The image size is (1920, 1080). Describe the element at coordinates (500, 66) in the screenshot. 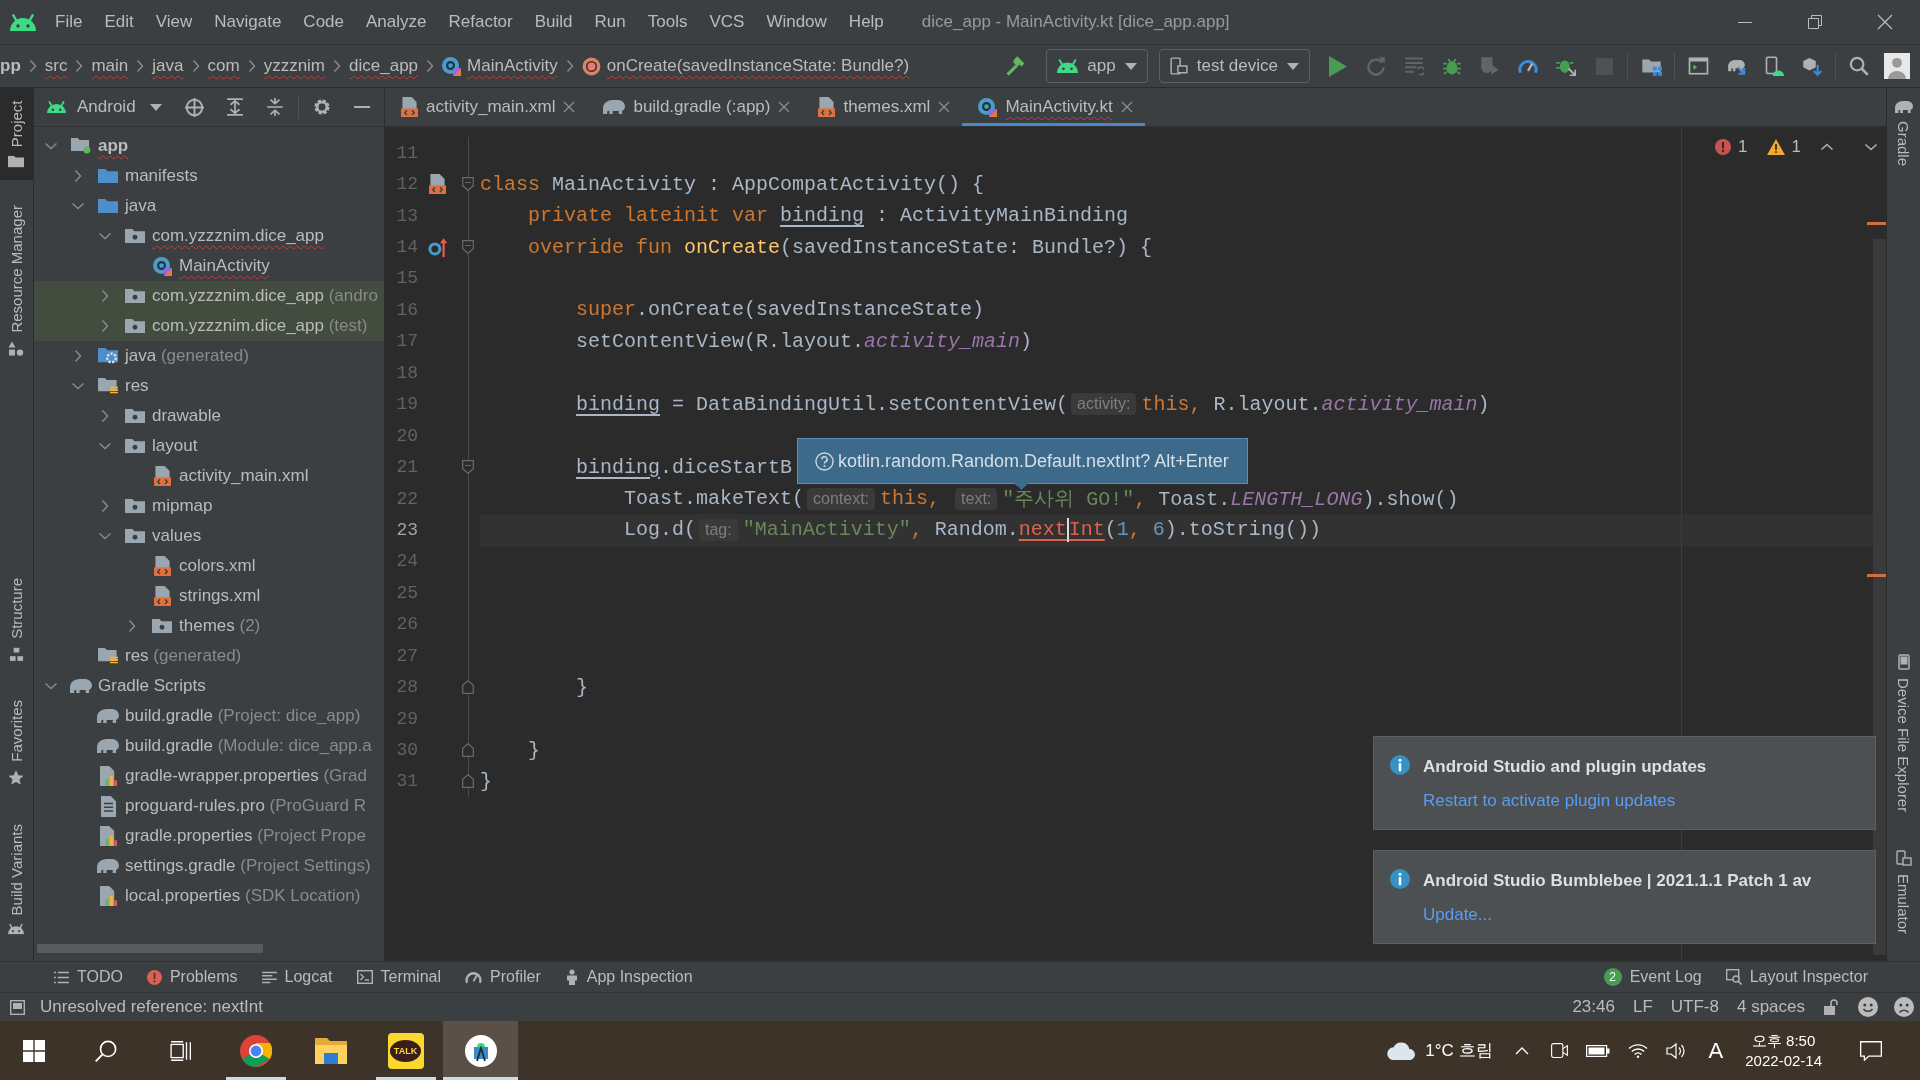

I see `breadcrumb: MainActivity` at that location.